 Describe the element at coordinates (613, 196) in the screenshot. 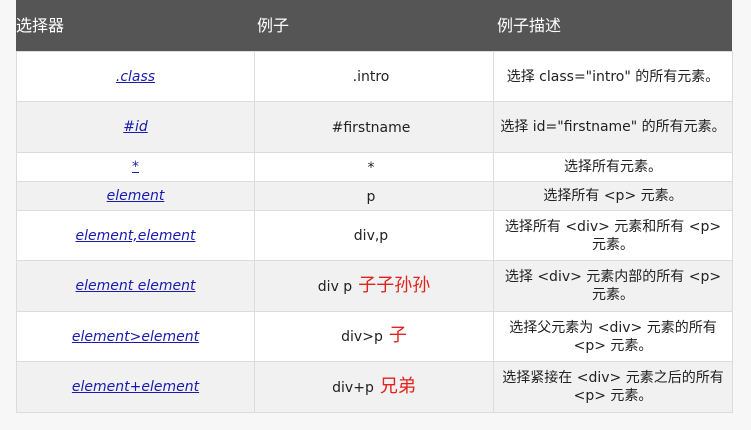

I see `description-cell: 选择所有 <p> 元素。` at that location.